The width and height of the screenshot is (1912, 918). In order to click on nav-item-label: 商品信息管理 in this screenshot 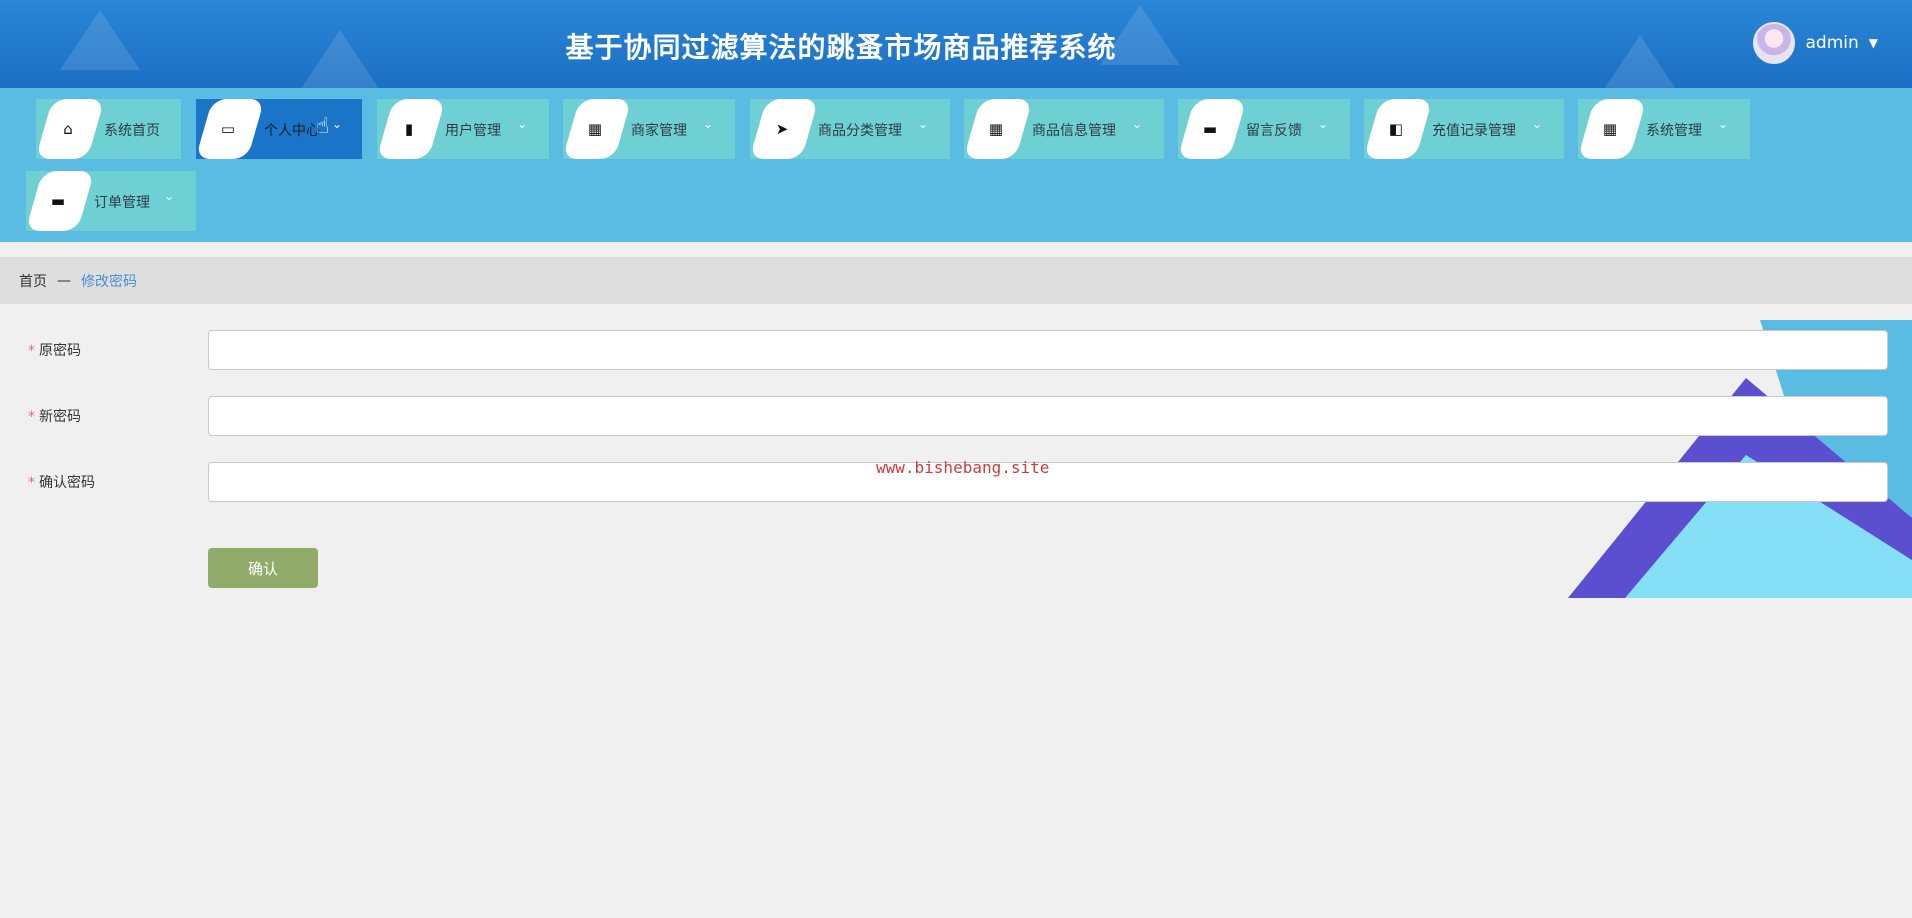, I will do `click(1074, 131)`.